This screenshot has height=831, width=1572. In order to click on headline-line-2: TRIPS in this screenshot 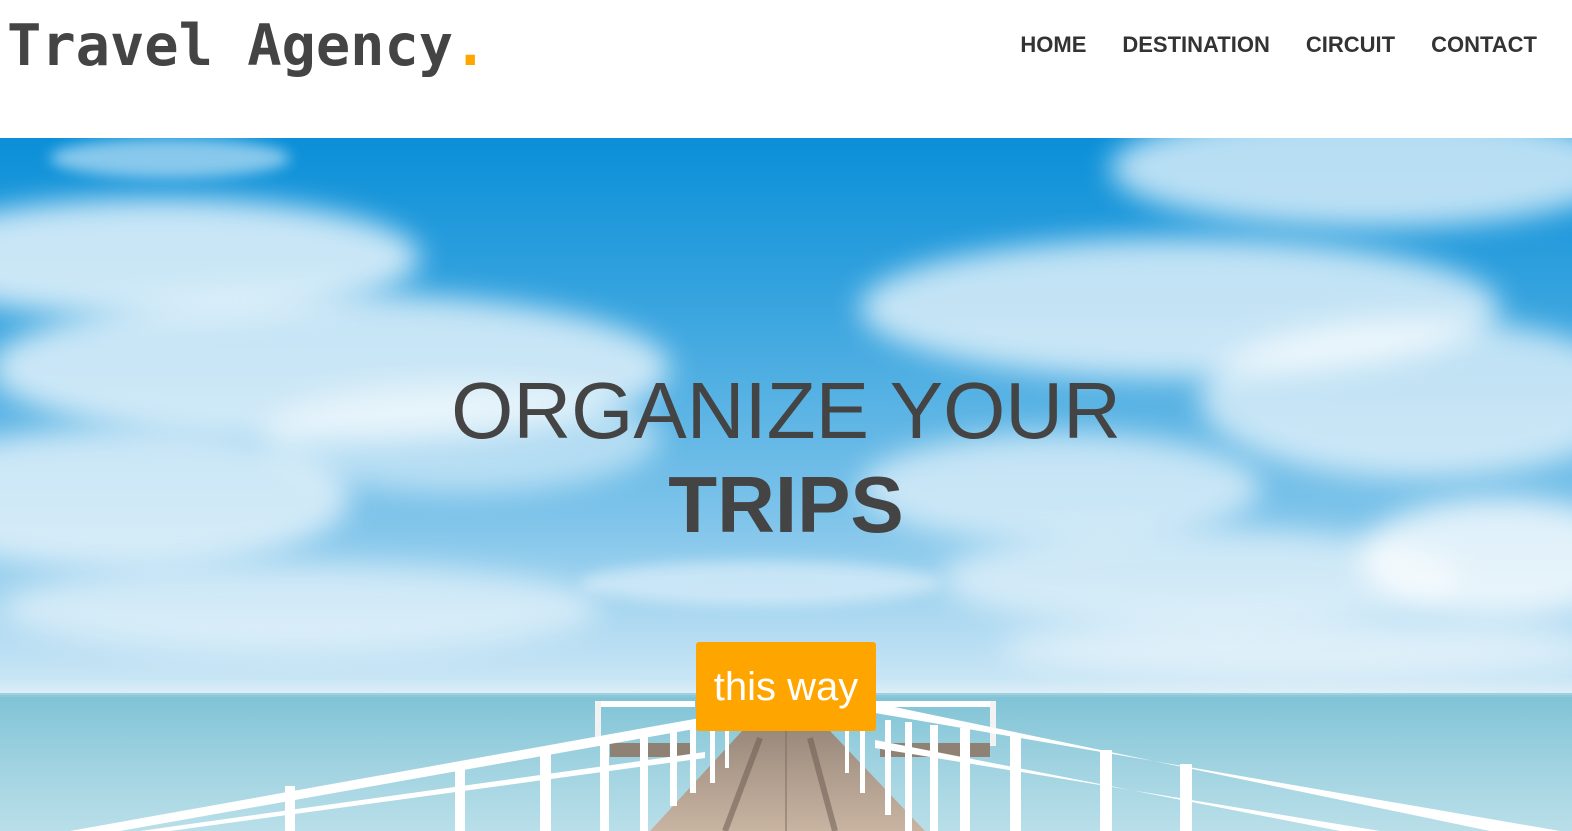, I will do `click(786, 504)`.